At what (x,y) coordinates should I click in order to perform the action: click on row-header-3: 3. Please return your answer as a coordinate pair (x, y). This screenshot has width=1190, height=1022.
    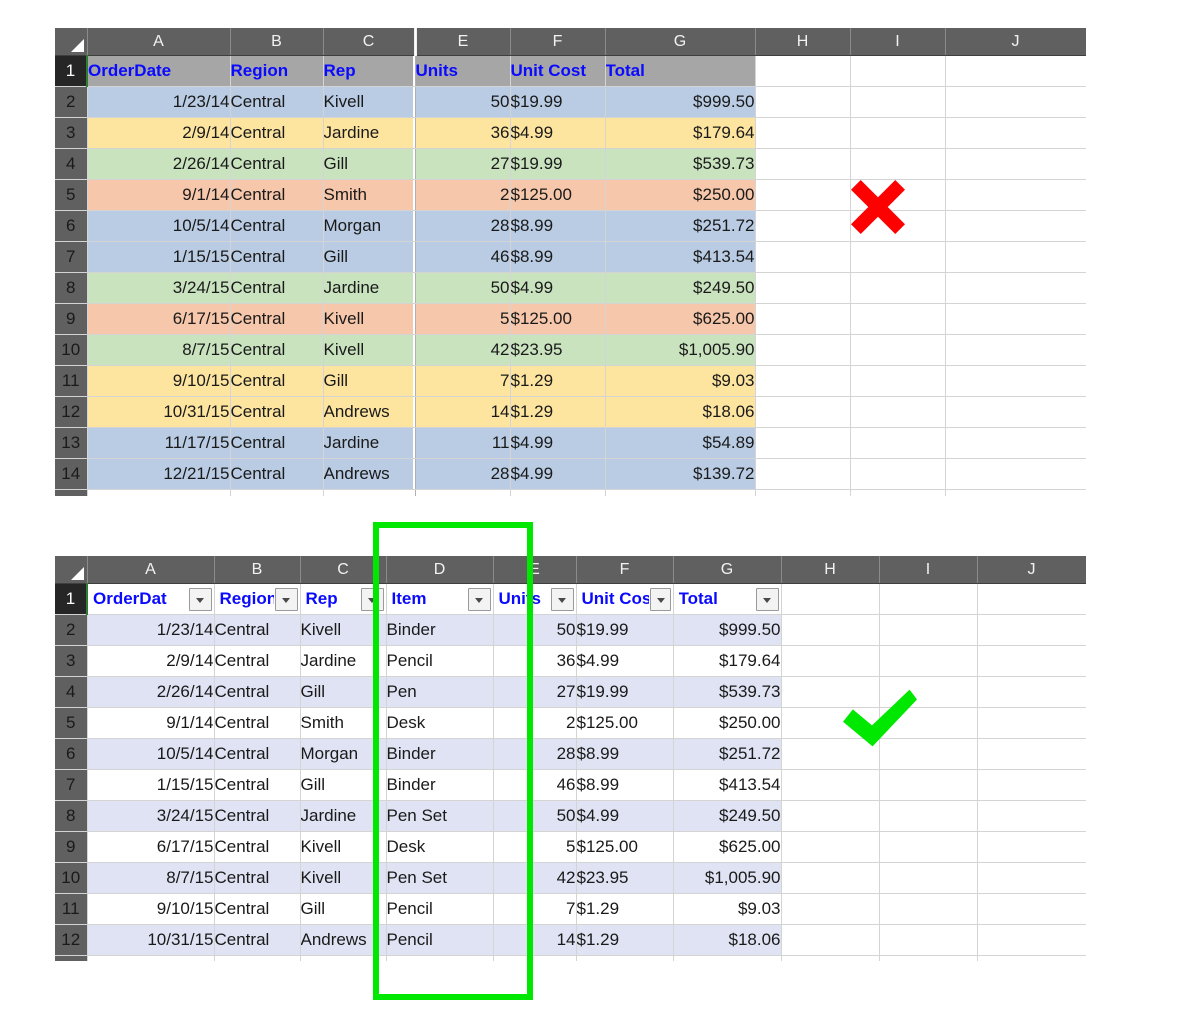
    Looking at the image, I should click on (71, 133).